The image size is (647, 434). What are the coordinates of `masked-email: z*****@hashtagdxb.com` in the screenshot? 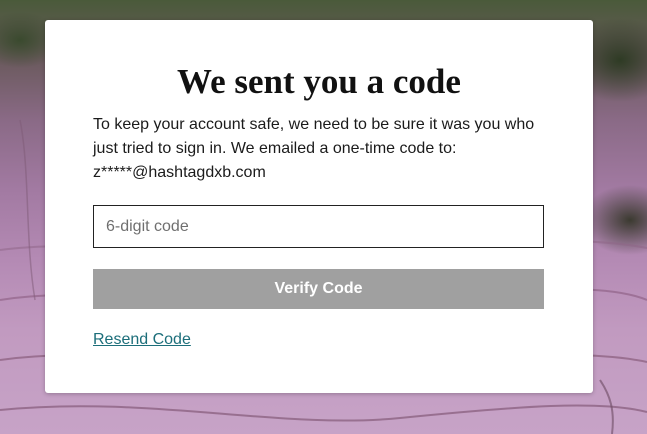 It's located at (179, 172).